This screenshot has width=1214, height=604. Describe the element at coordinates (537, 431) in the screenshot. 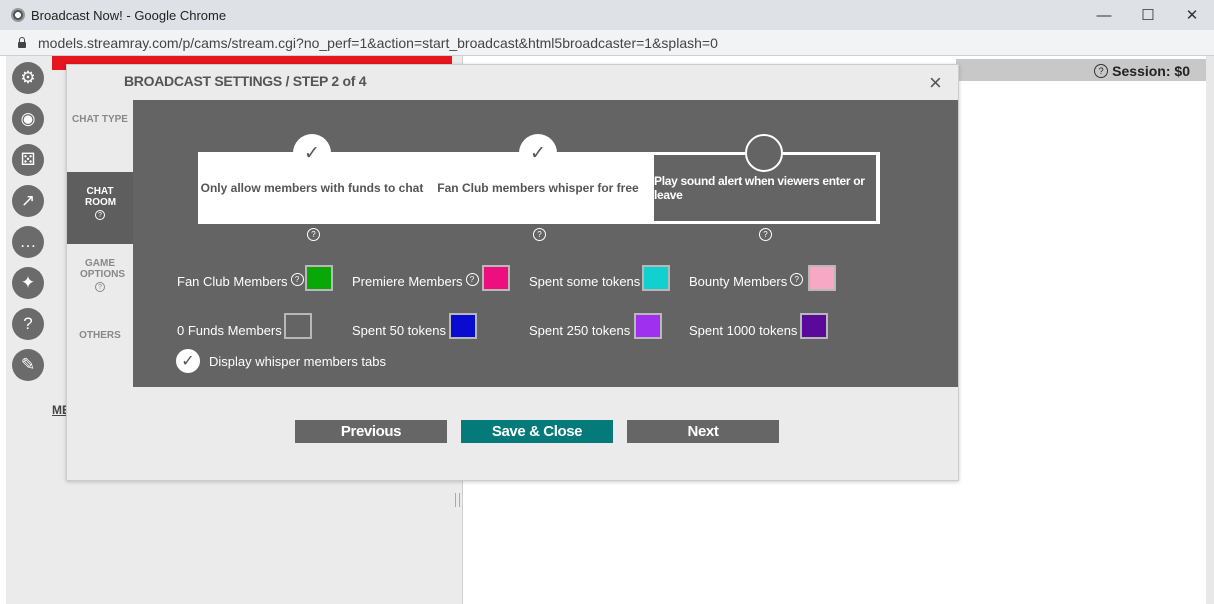

I see `save-close-button: Save & Close` at that location.